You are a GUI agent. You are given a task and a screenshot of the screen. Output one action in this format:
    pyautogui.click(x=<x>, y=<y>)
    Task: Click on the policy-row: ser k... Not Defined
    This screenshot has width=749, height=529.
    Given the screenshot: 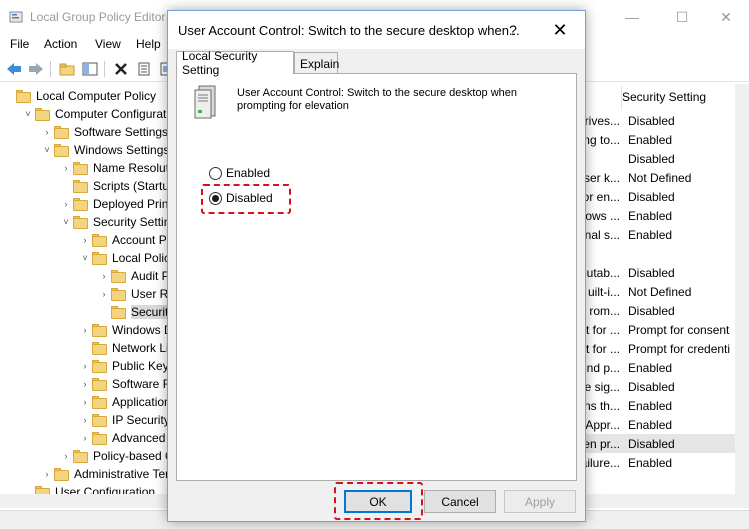 What is the action you would take?
    pyautogui.click(x=655, y=177)
    